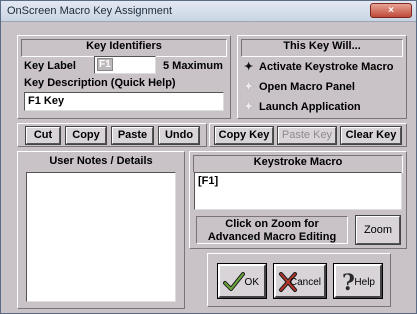 The image size is (417, 314). I want to click on keystroke-macro-input: [F1], so click(298, 191).